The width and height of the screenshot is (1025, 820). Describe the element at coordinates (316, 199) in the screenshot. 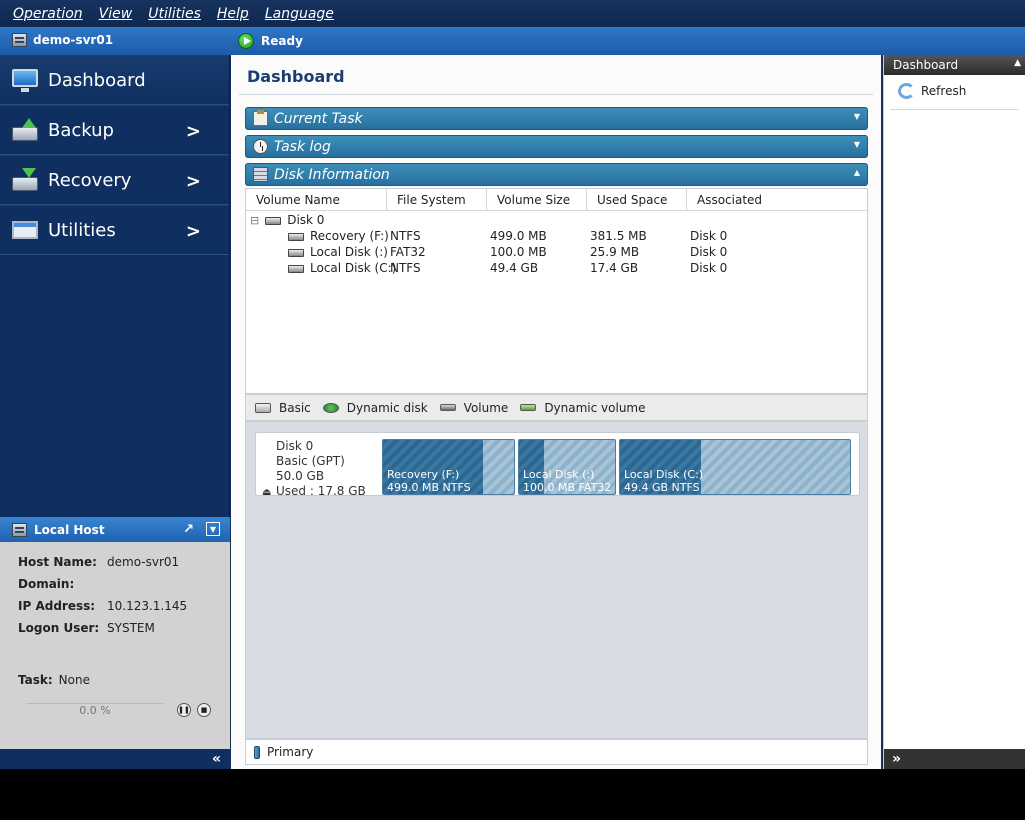

I see `column-volume-name: Volume Name` at that location.